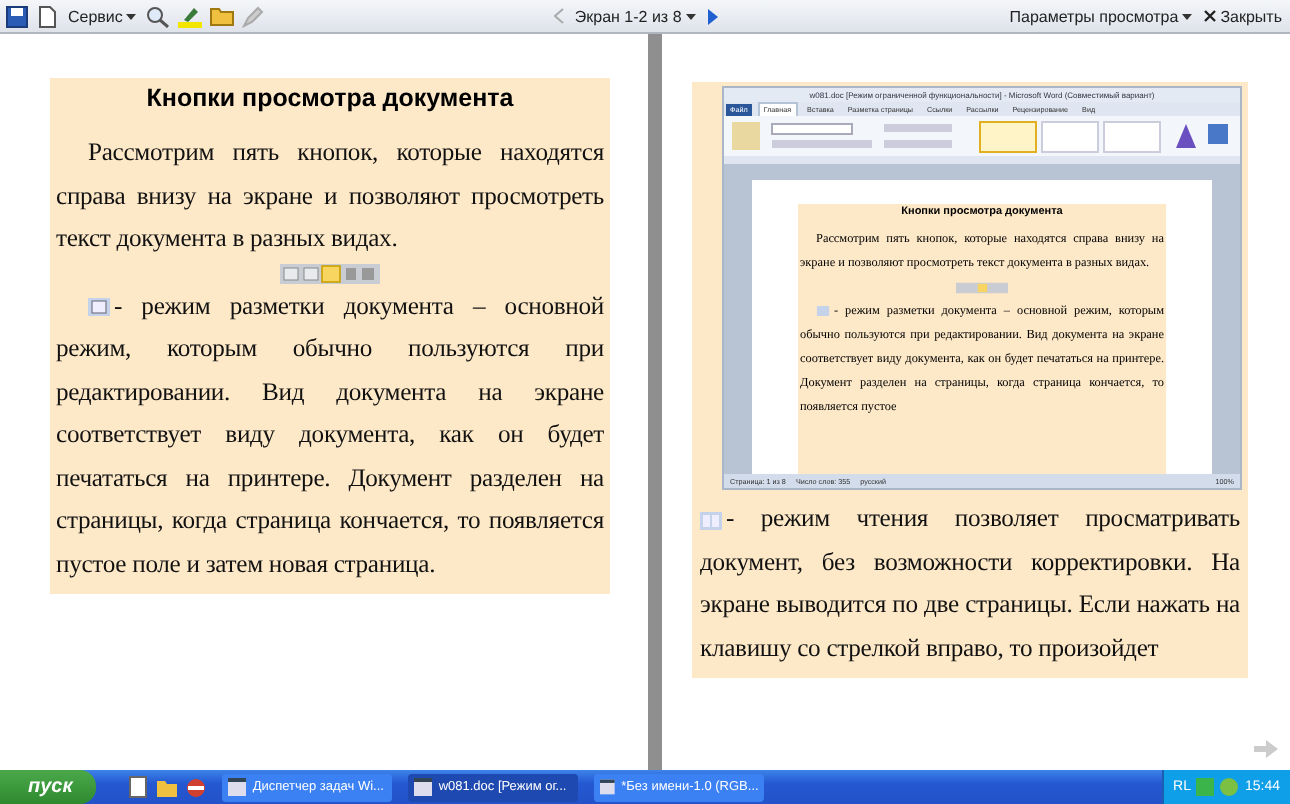  What do you see at coordinates (970, 584) in the screenshot?
I see `paragraph: - режим чтения позволяет просматривать документ, без возможности корректировки. На экране выводится по две страницы. Если нажать на клавишу со стрелкой вправо, то произойдет` at bounding box center [970, 584].